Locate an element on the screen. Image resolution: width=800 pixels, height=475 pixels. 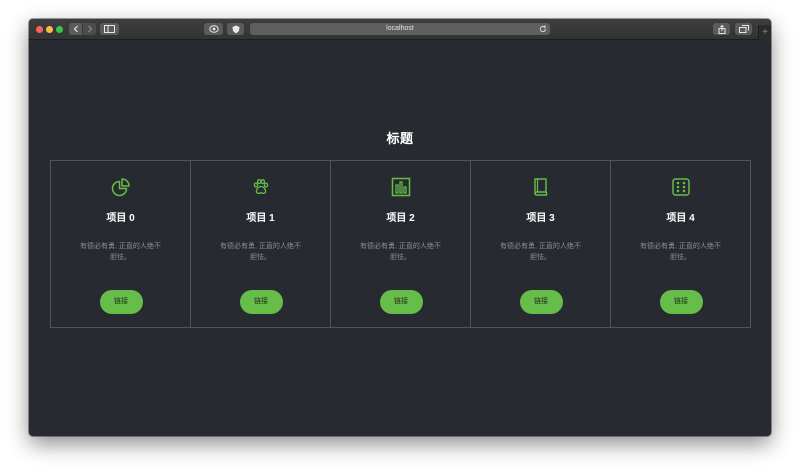
browser-toolbar: localhost + is located at coordinates (400, 29).